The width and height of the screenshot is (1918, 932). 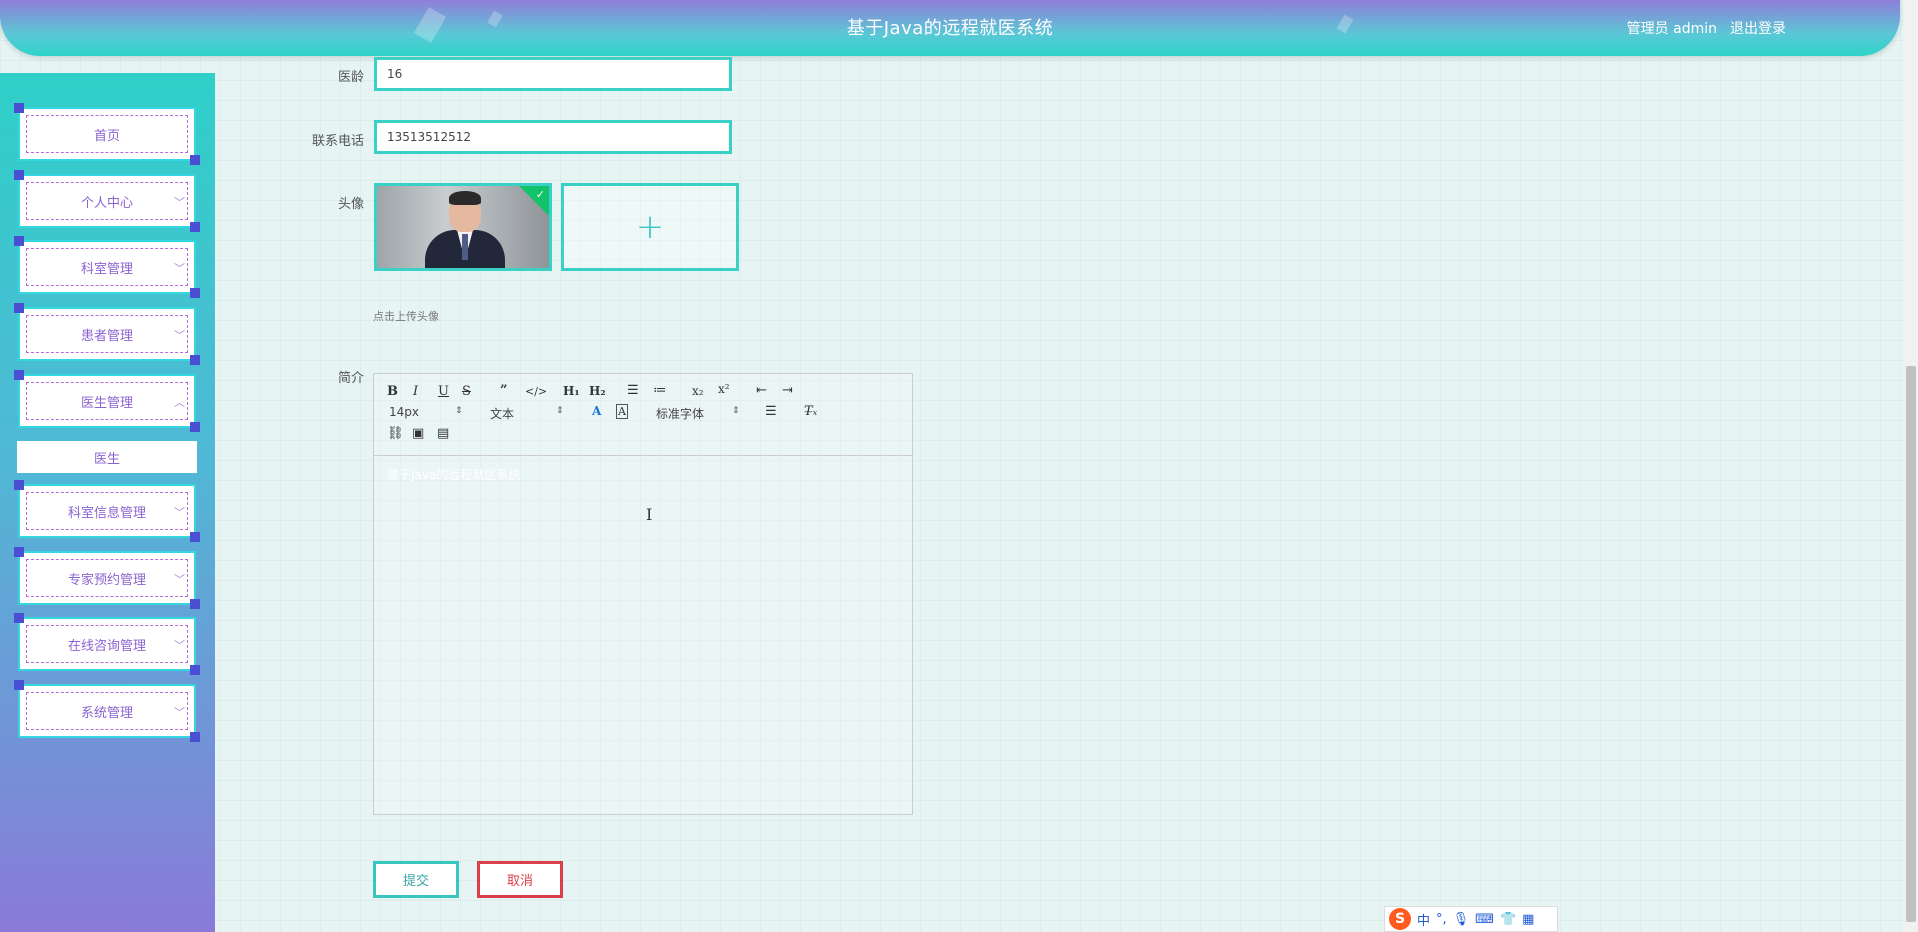 I want to click on sidebar-item-patient: 患者管理 ﹀, so click(x=107, y=334).